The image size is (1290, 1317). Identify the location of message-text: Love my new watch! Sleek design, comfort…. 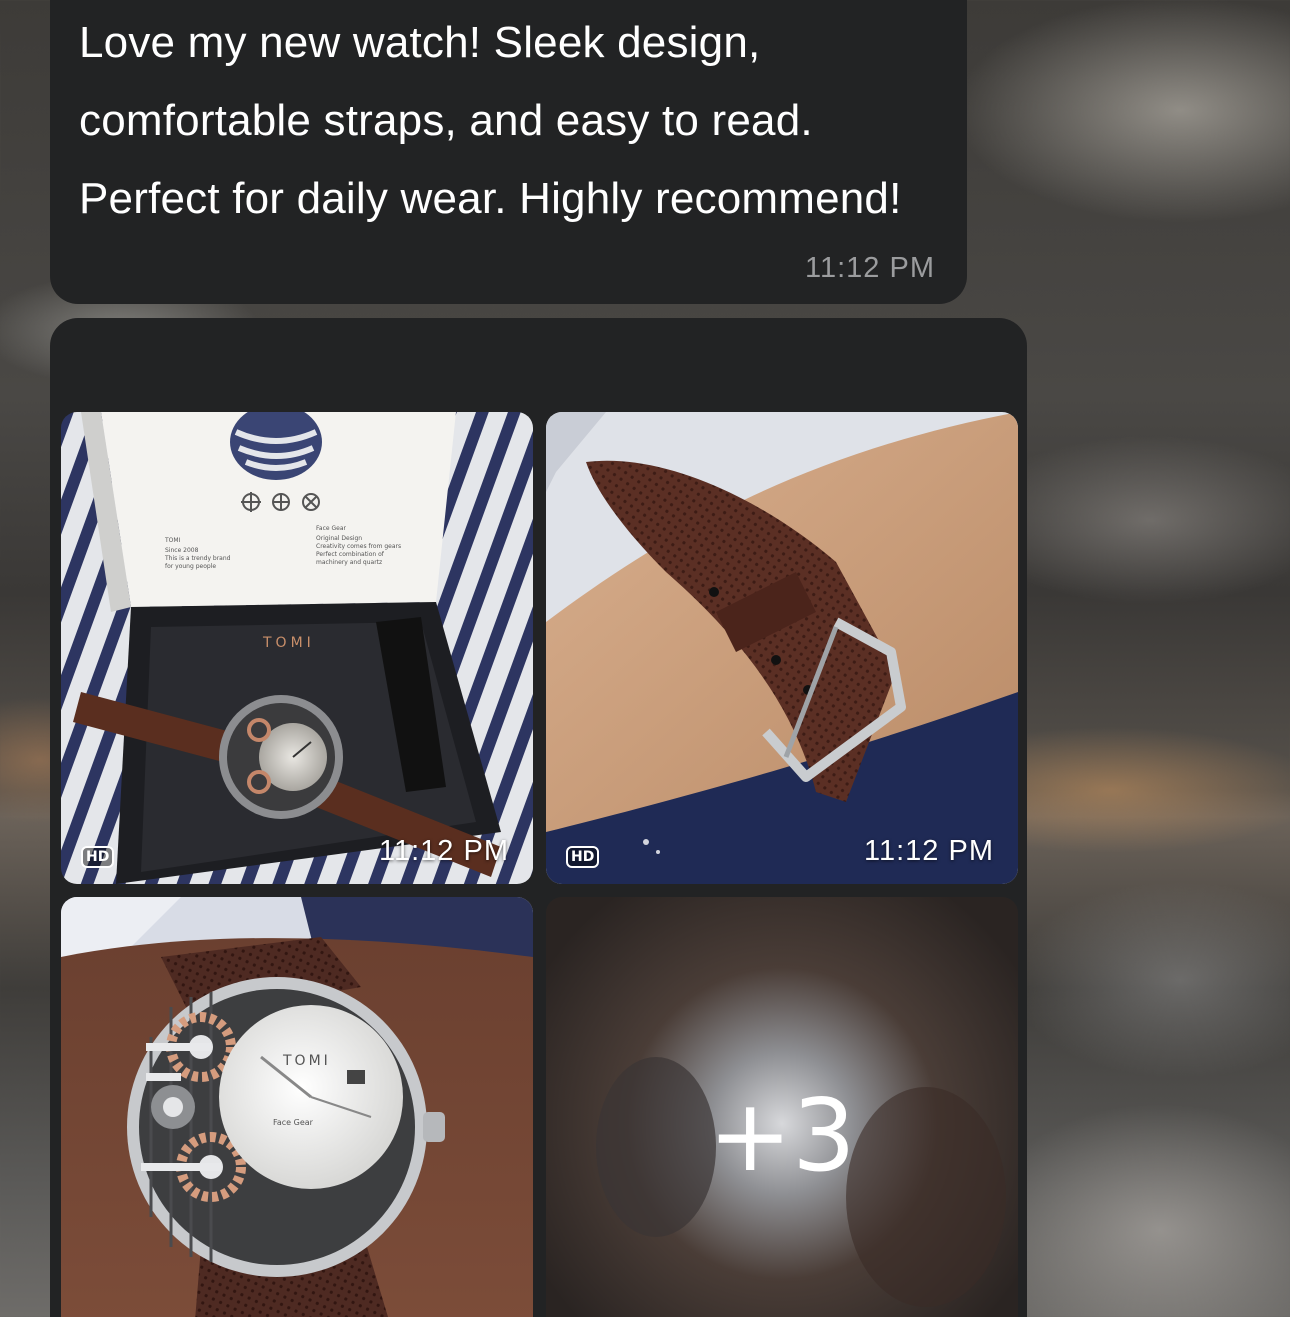
(490, 120).